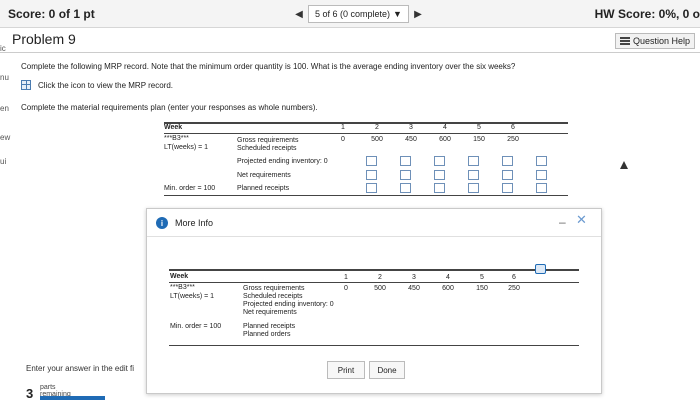 The height and width of the screenshot is (400, 700). Describe the element at coordinates (662, 41) in the screenshot. I see `question-help-label: Question Help` at that location.